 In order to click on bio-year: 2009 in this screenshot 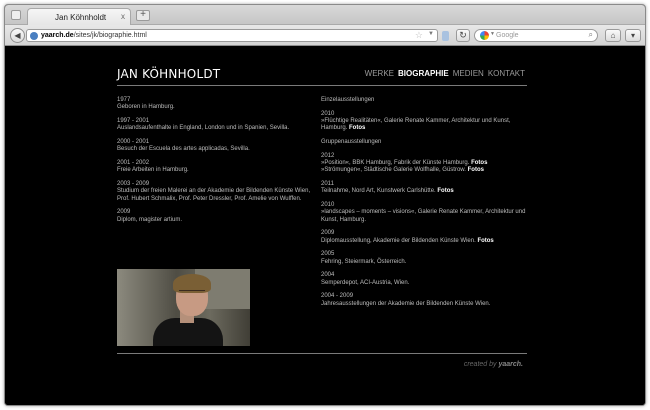, I will do `click(124, 212)`.